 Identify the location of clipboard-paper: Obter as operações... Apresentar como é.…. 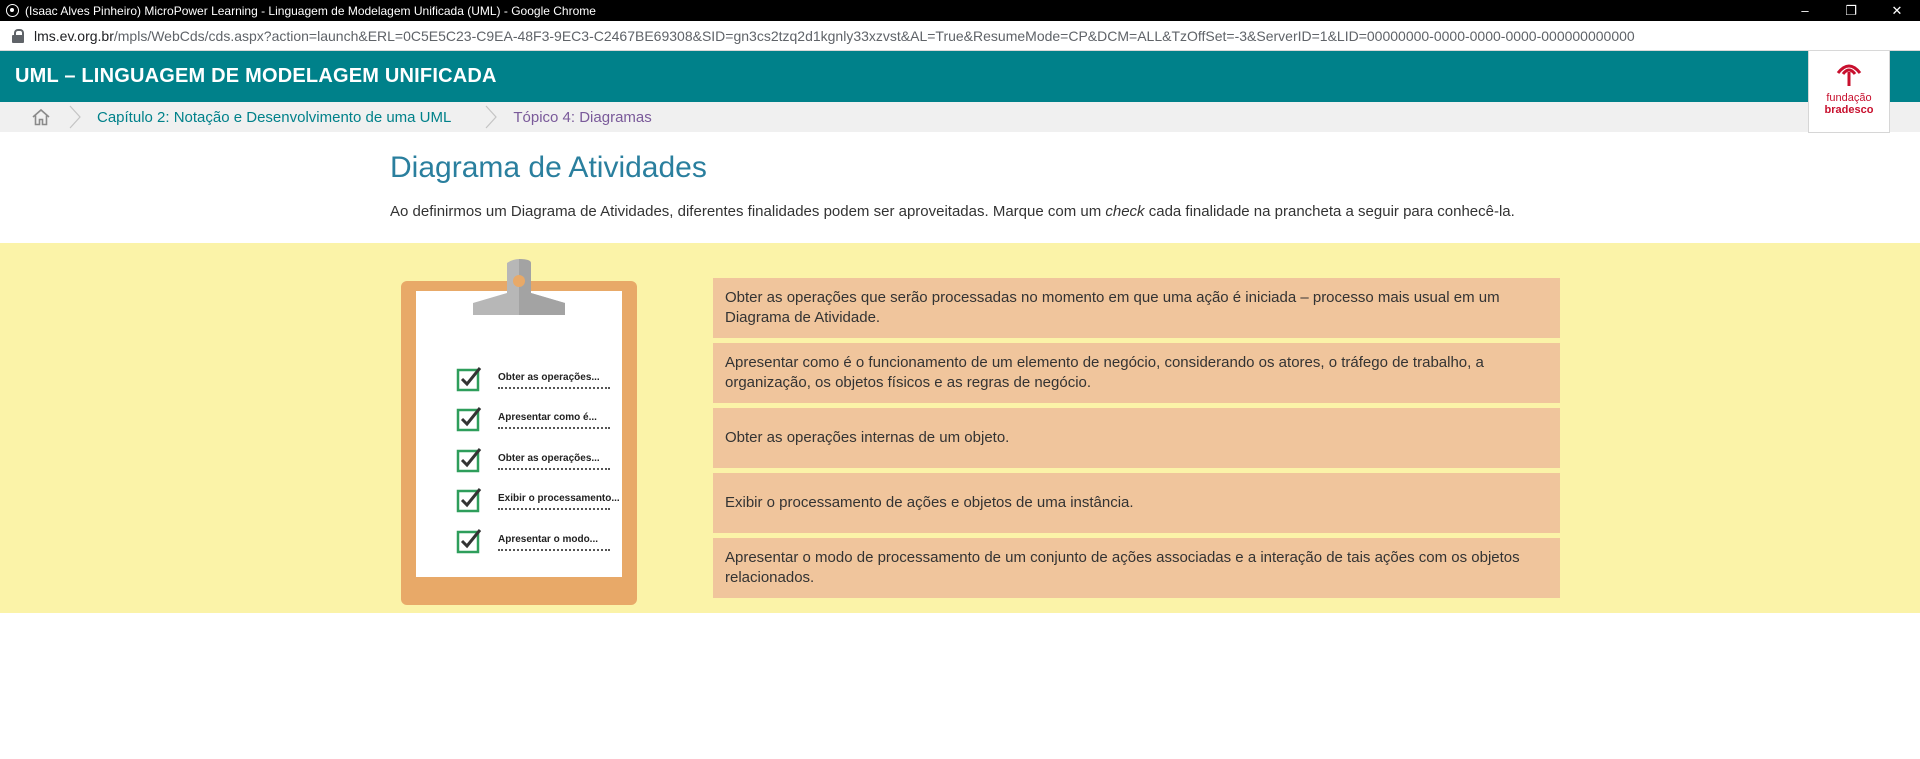
(519, 434).